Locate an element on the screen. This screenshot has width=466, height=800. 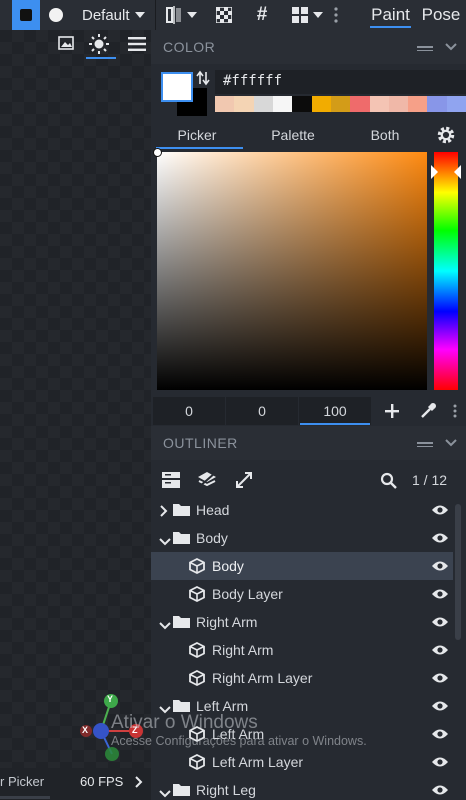
search-icon is located at coordinates (388, 480).